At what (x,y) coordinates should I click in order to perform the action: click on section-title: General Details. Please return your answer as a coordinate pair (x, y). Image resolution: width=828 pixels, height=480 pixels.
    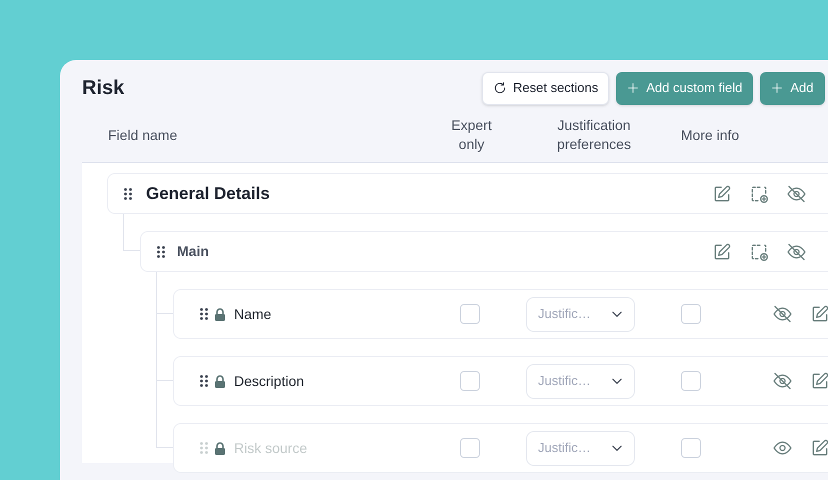
    Looking at the image, I should click on (208, 193).